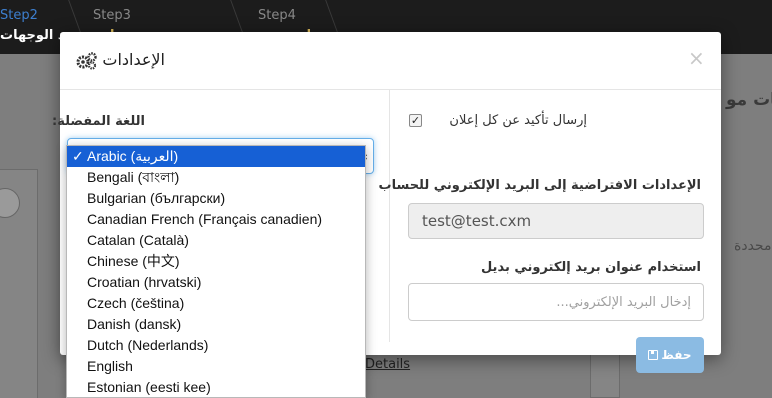 This screenshot has height=398, width=772. Describe the element at coordinates (133, 59) in the screenshot. I see `modal-title: الإعدادات` at that location.